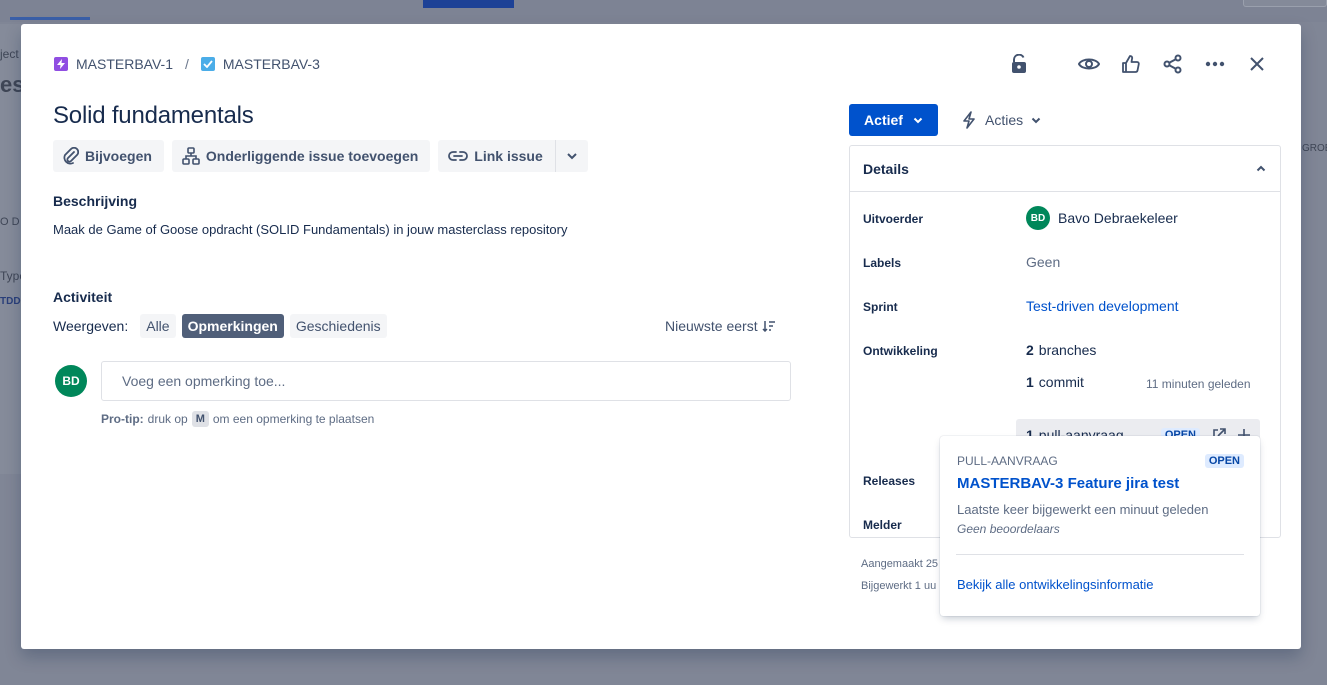 The height and width of the screenshot is (685, 1327). What do you see at coordinates (271, 64) in the screenshot?
I see `breadcrumb-issue-link: MASTERBAV-3` at bounding box center [271, 64].